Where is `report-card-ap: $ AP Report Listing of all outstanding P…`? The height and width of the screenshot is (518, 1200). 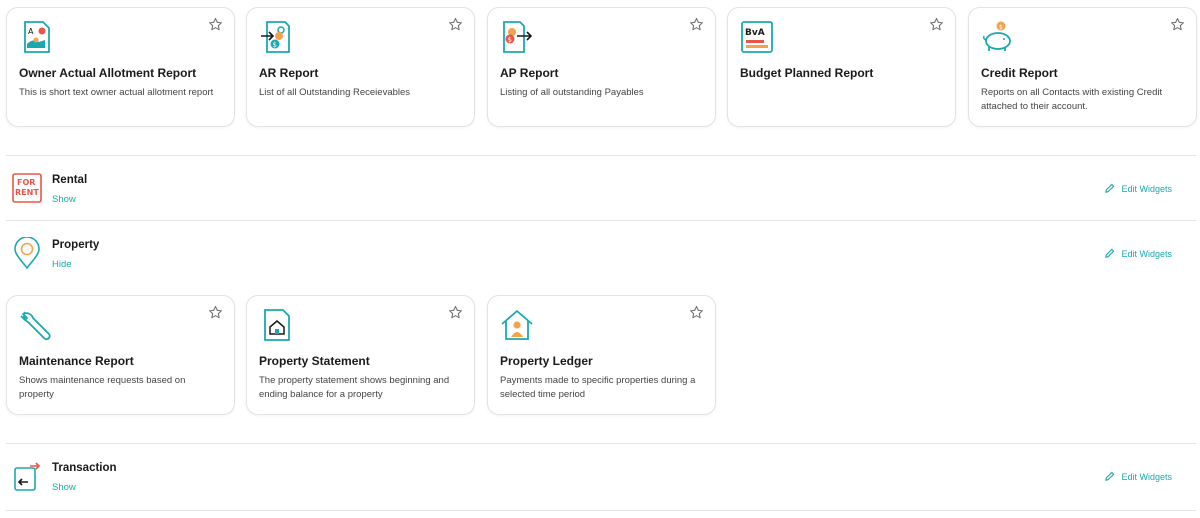 report-card-ap: $ AP Report Listing of all outstanding P… is located at coordinates (601, 67).